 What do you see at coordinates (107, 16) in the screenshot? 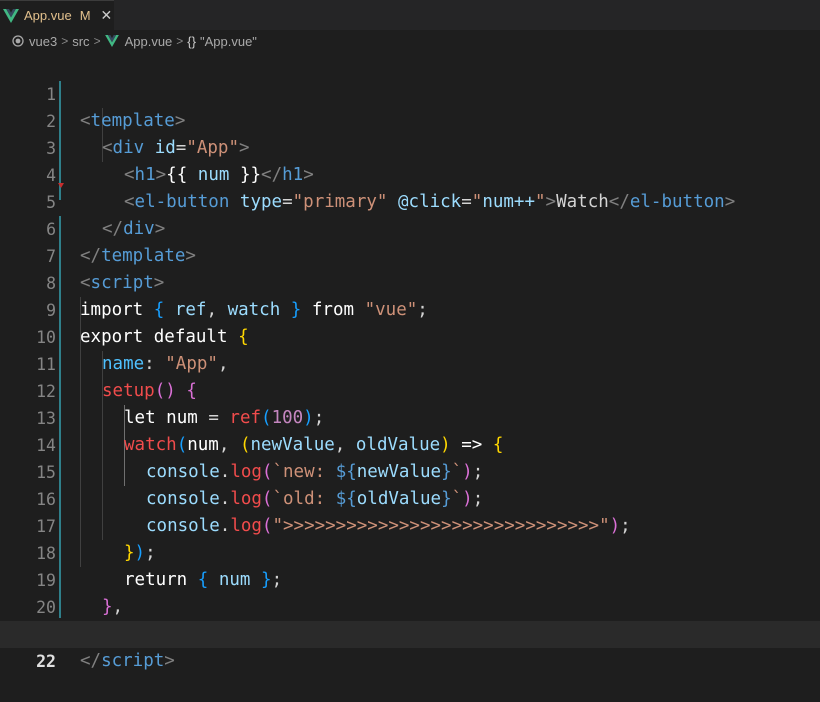
I see `close-icon: ✕` at bounding box center [107, 16].